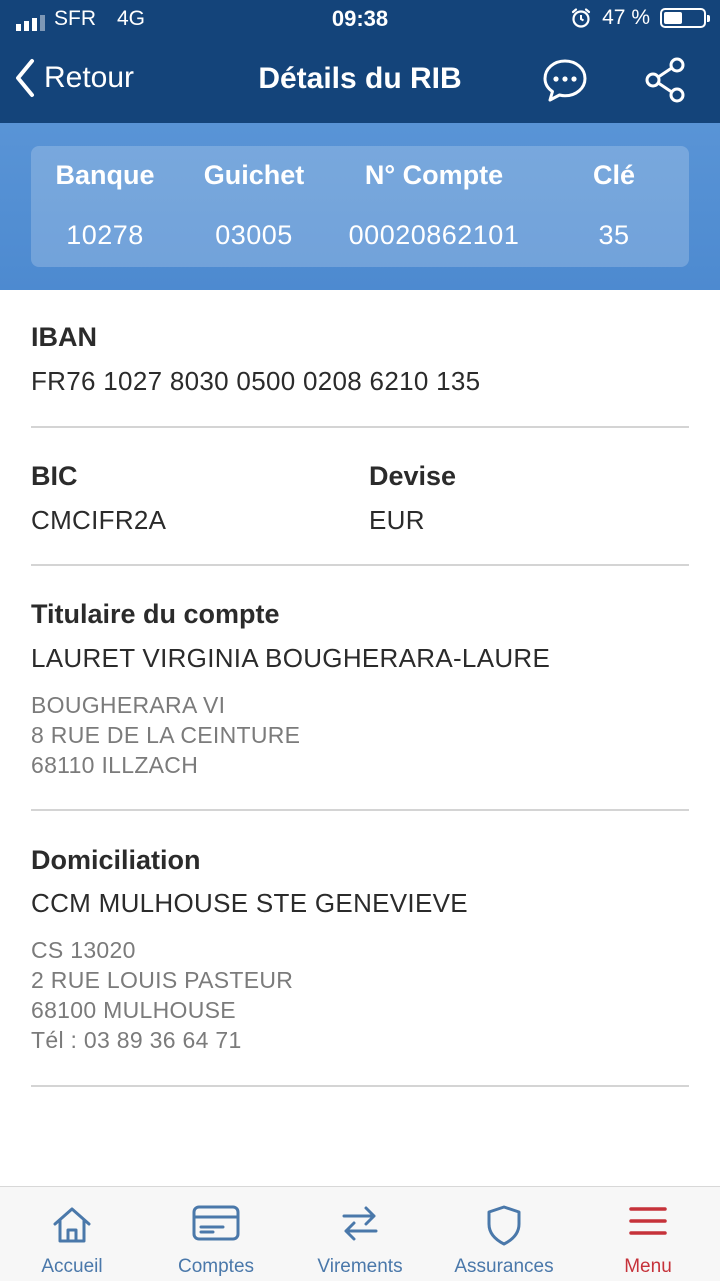  I want to click on address-line: 68110 ILLZACH, so click(115, 765).